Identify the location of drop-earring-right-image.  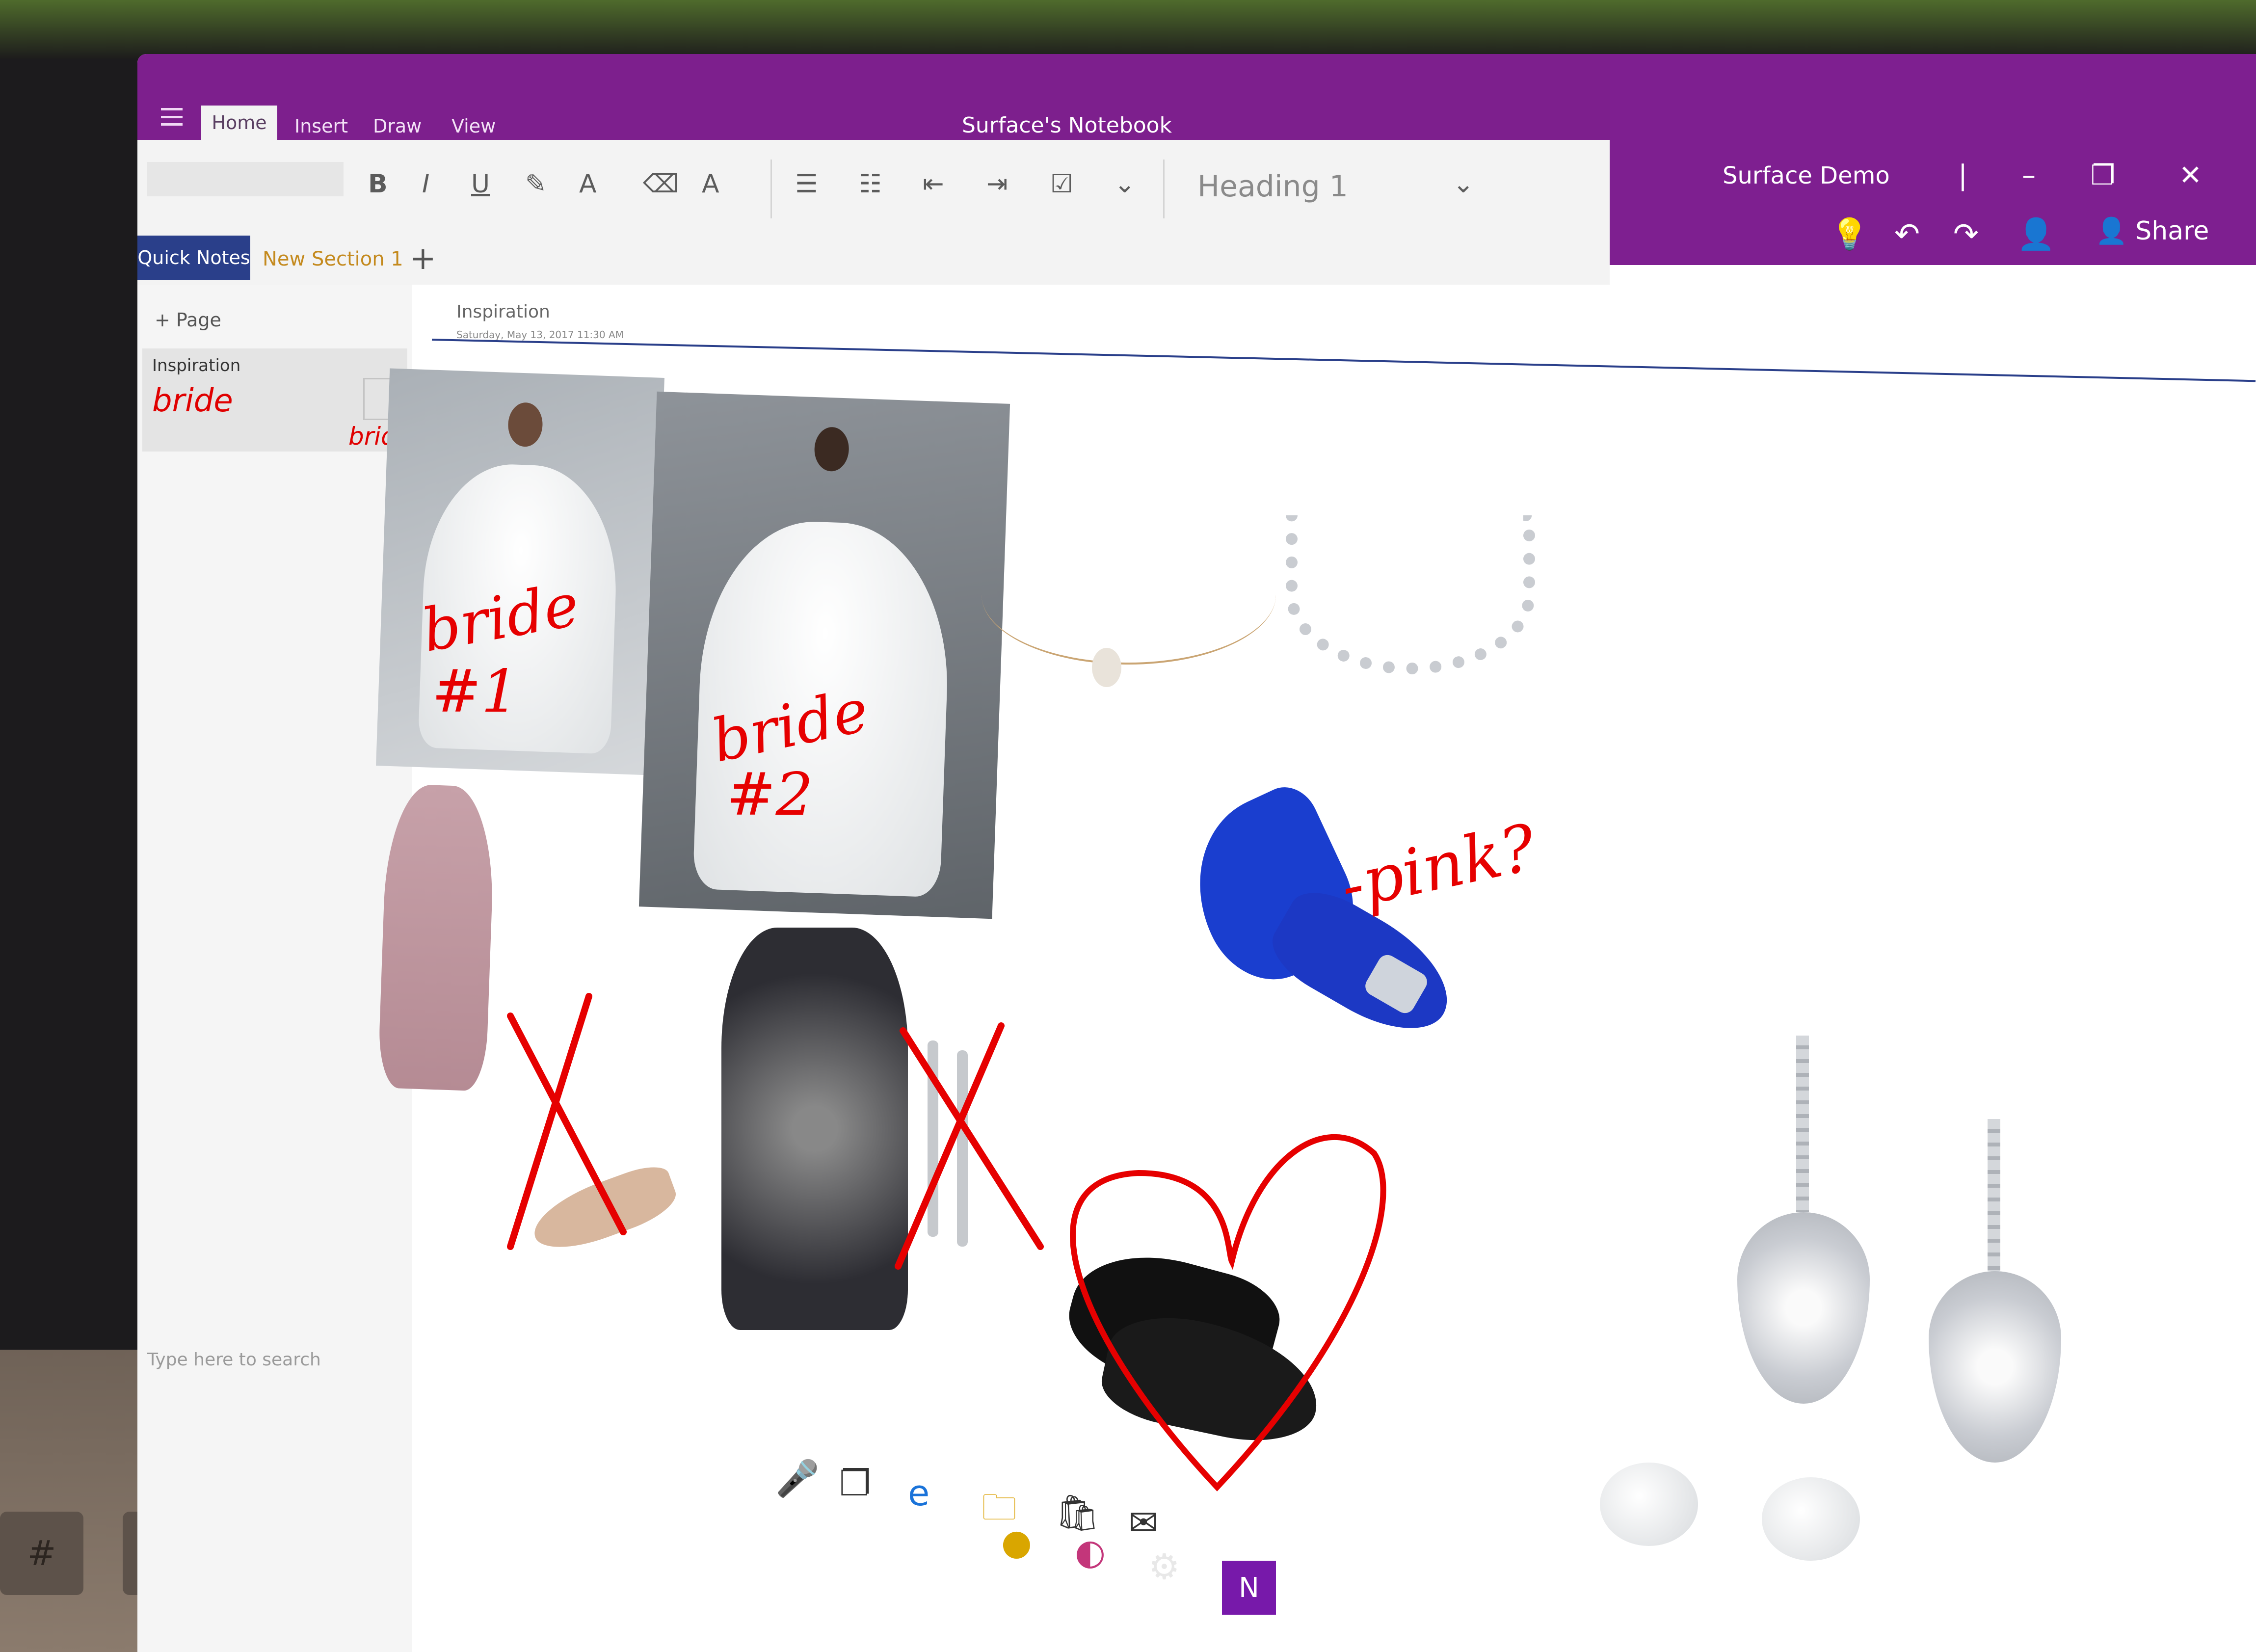
(1995, 1291).